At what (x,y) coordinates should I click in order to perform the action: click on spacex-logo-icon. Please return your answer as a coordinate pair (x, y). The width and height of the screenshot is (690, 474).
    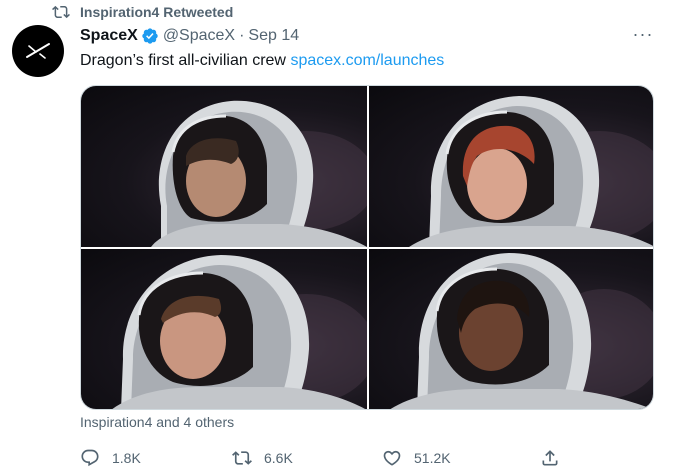
    Looking at the image, I should click on (38, 51).